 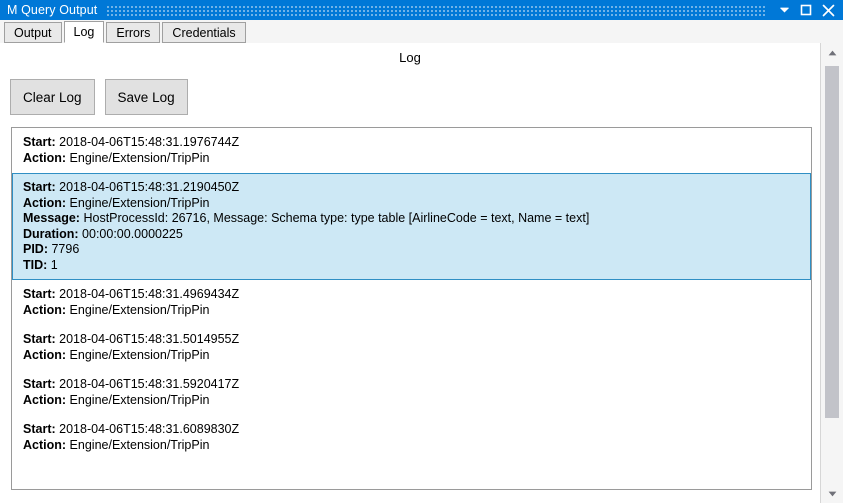 What do you see at coordinates (84, 32) in the screenshot?
I see `tab-log: Log` at bounding box center [84, 32].